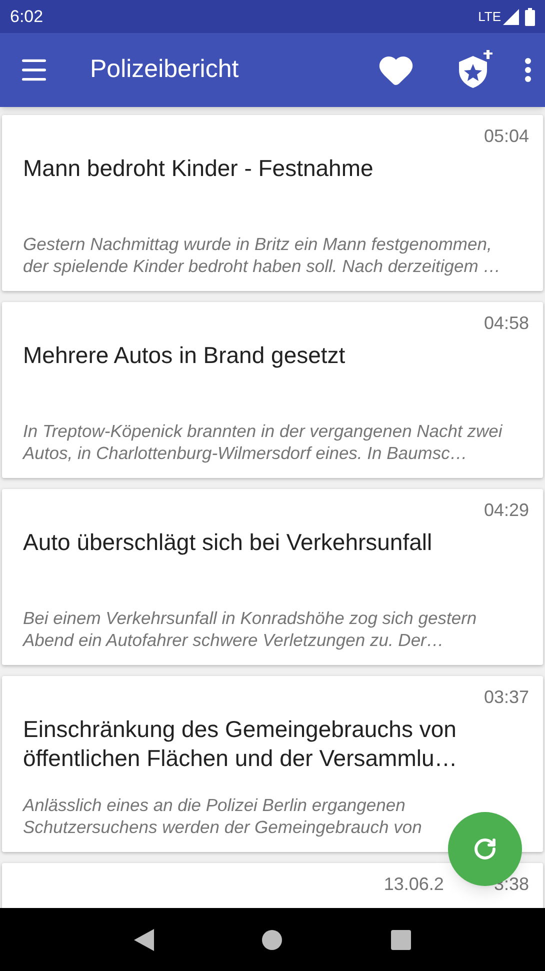 The image size is (545, 971). I want to click on report-title: Mann bedroht Kinder - Festnahme, so click(198, 168).